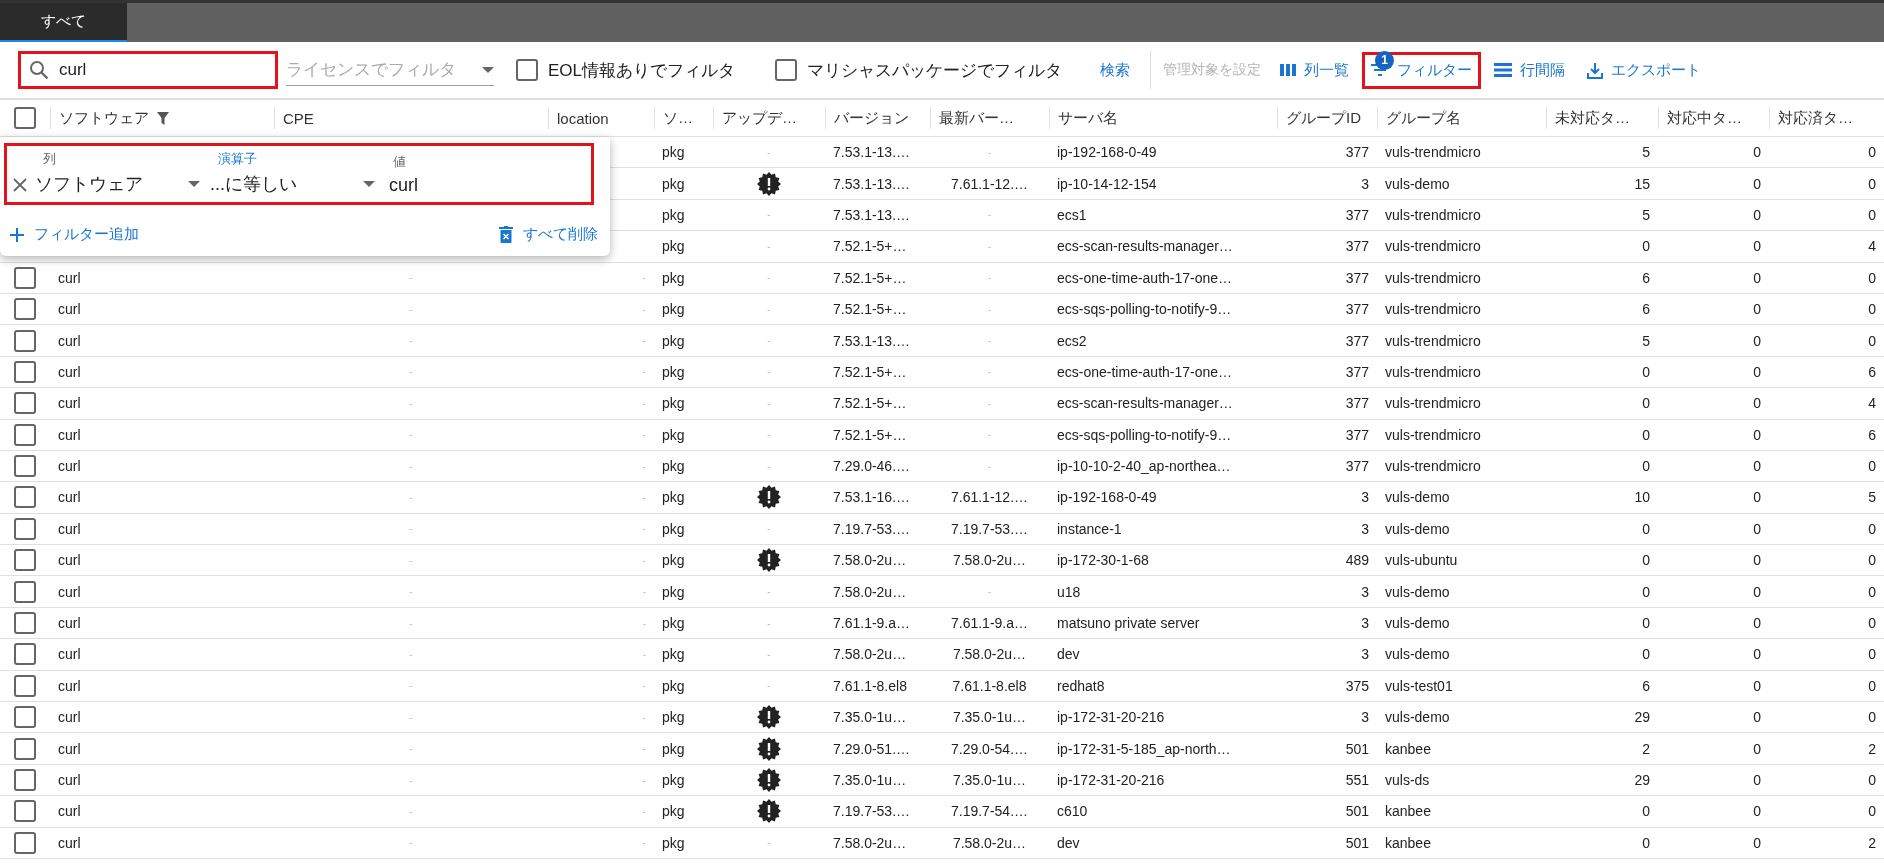  I want to click on density-button: 行間隔, so click(1530, 70).